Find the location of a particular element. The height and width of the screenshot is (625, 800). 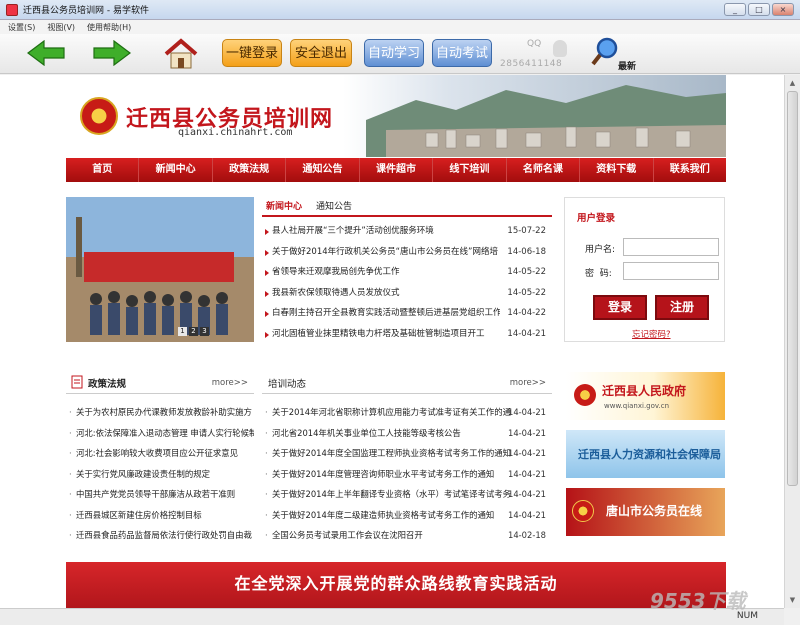

menu-view: 视图(V) is located at coordinates (61, 27).